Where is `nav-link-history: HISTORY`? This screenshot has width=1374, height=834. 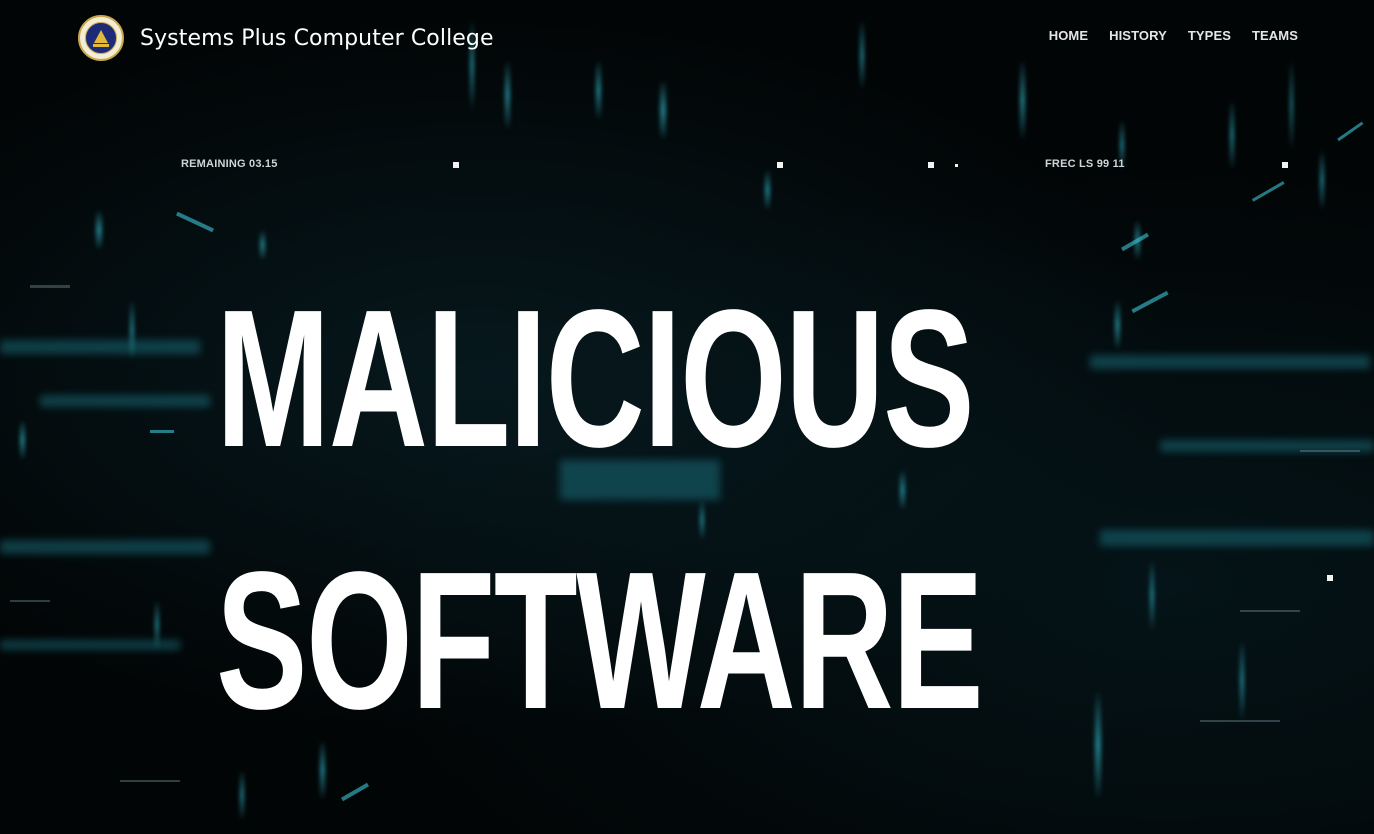 nav-link-history: HISTORY is located at coordinates (1138, 35).